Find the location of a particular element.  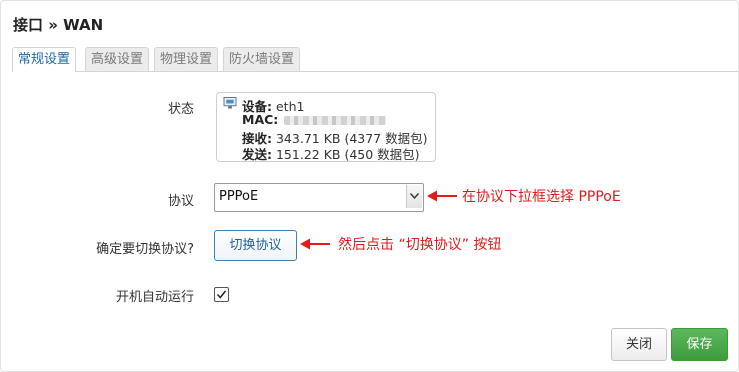

tab-firewall: 防火墙设置 is located at coordinates (262, 59).